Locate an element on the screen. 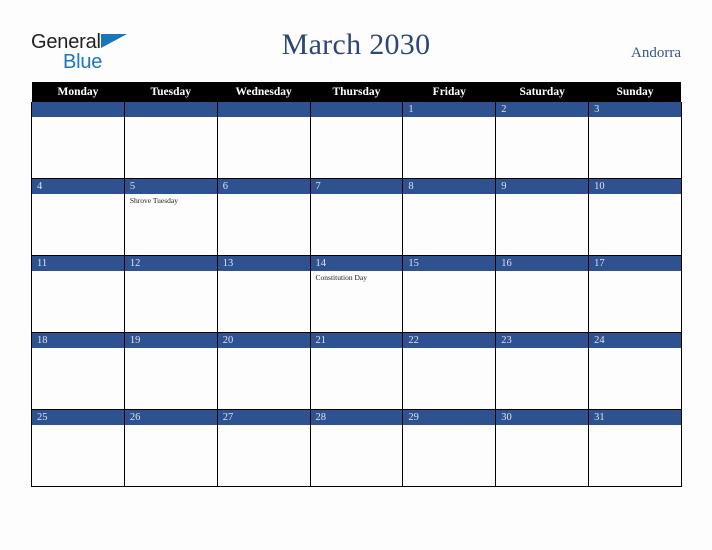 The height and width of the screenshot is (550, 712). calendar-day-cell: 10 is located at coordinates (635, 217).